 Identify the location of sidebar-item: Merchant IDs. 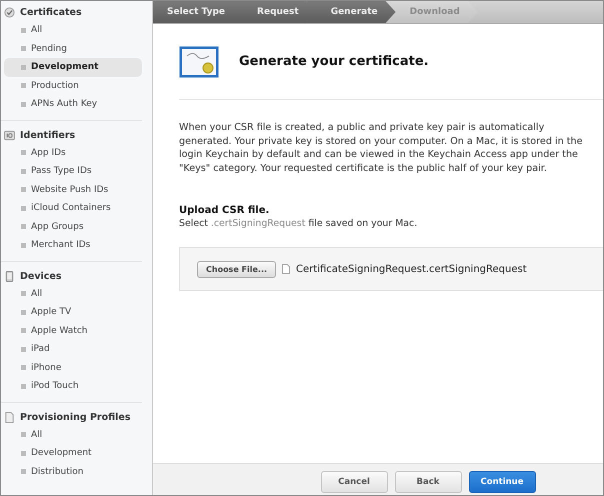
(73, 245).